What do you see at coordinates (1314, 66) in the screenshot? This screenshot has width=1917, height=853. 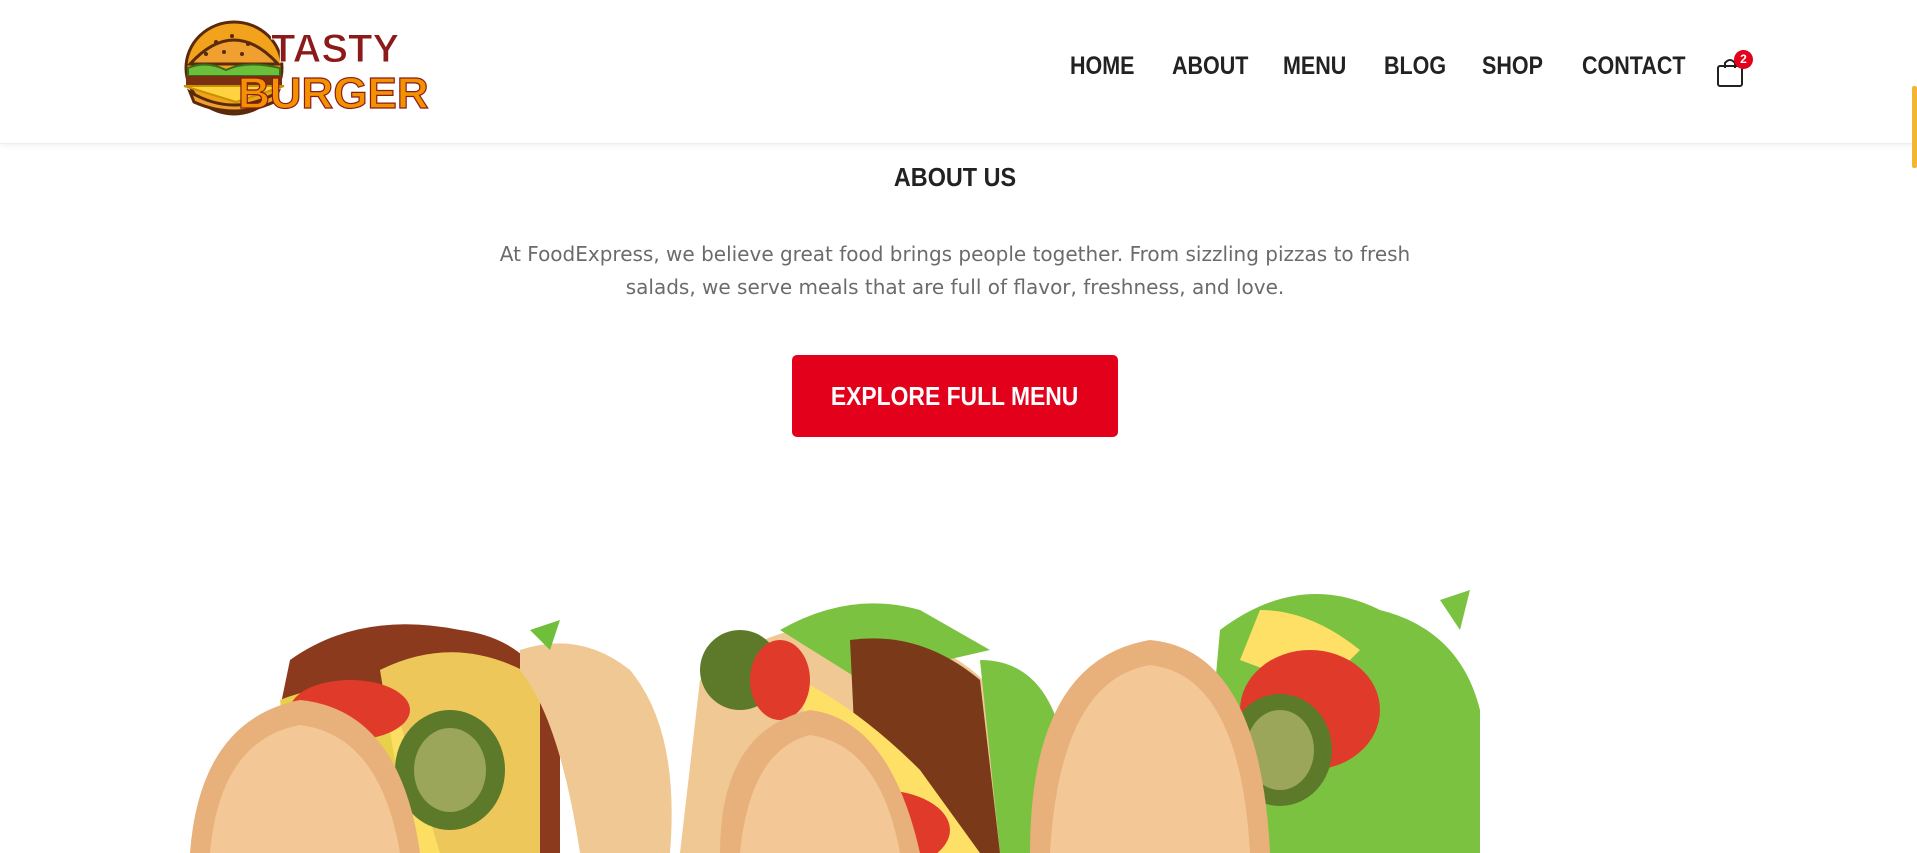 I see `nav-menu: MENU` at bounding box center [1314, 66].